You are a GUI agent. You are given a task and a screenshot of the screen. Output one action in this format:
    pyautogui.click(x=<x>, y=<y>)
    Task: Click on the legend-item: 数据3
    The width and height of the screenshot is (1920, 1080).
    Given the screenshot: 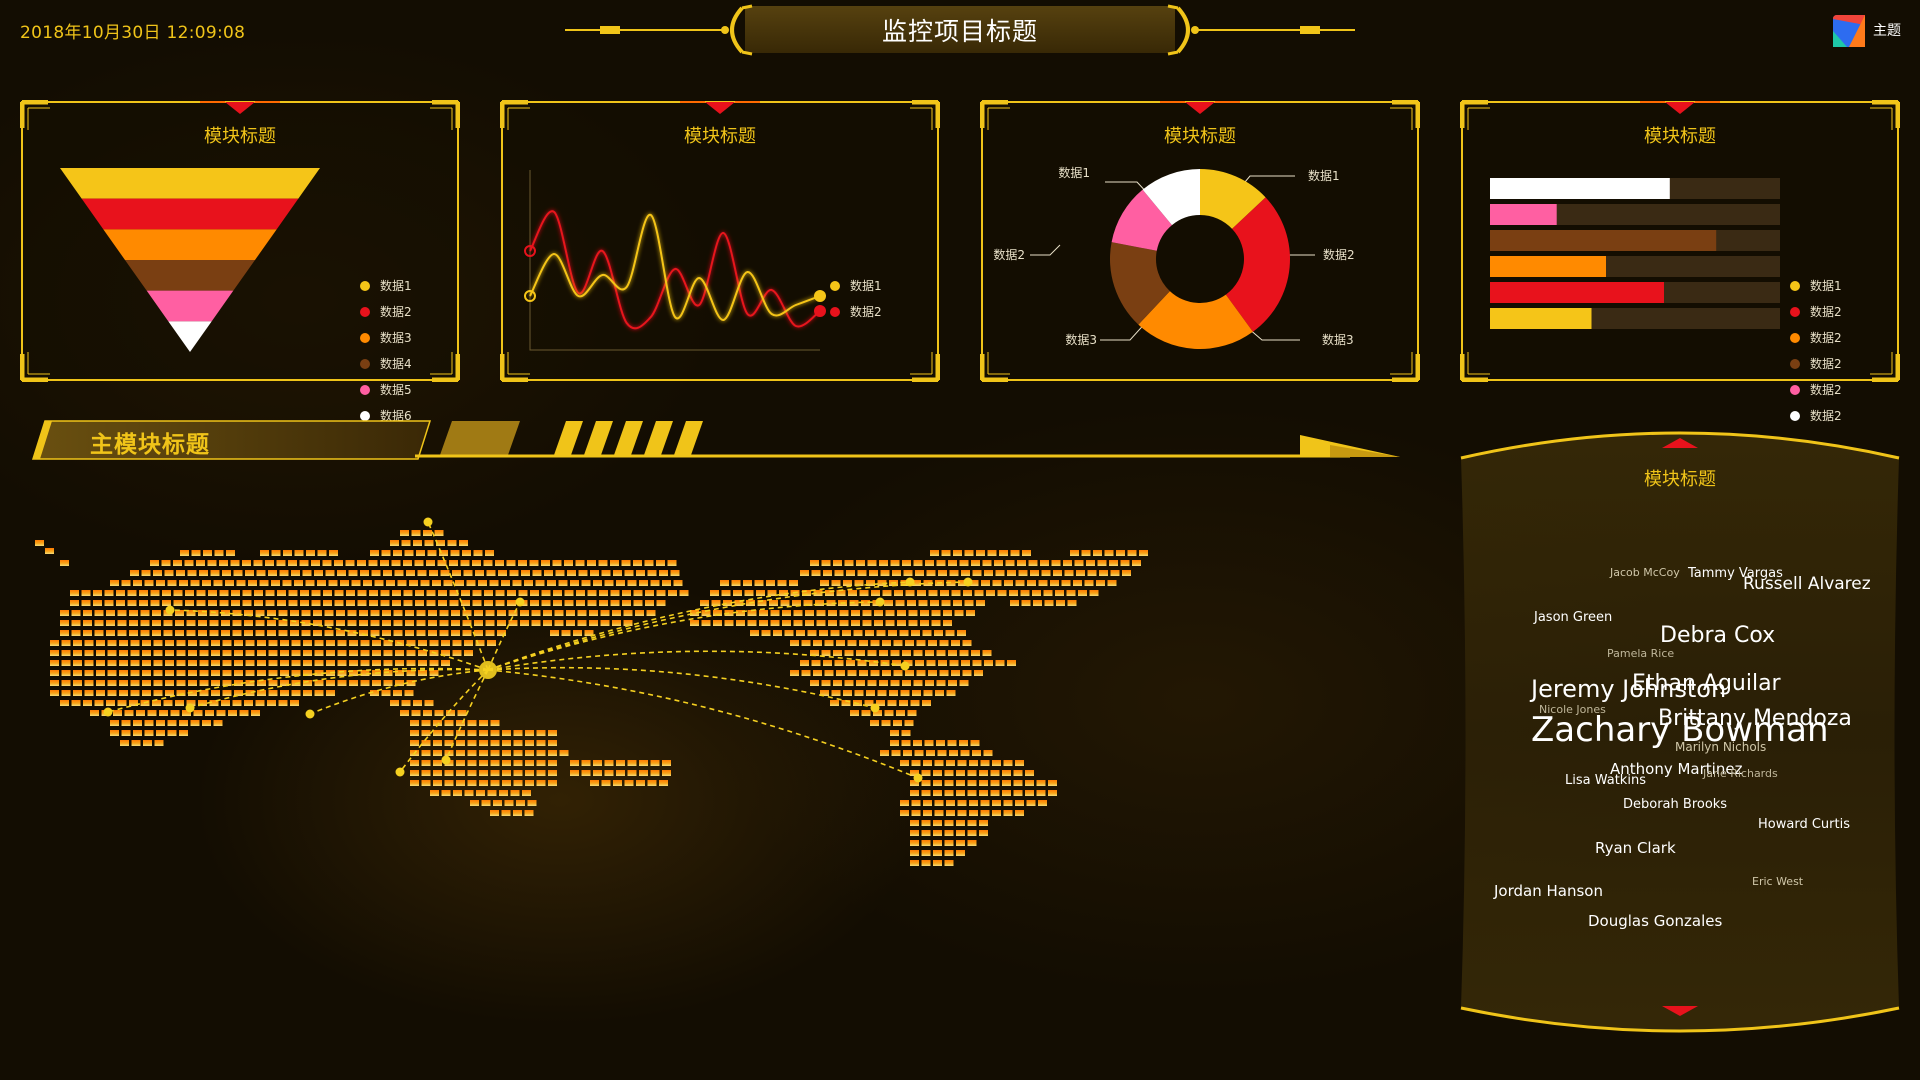 What is the action you would take?
    pyautogui.click(x=386, y=338)
    